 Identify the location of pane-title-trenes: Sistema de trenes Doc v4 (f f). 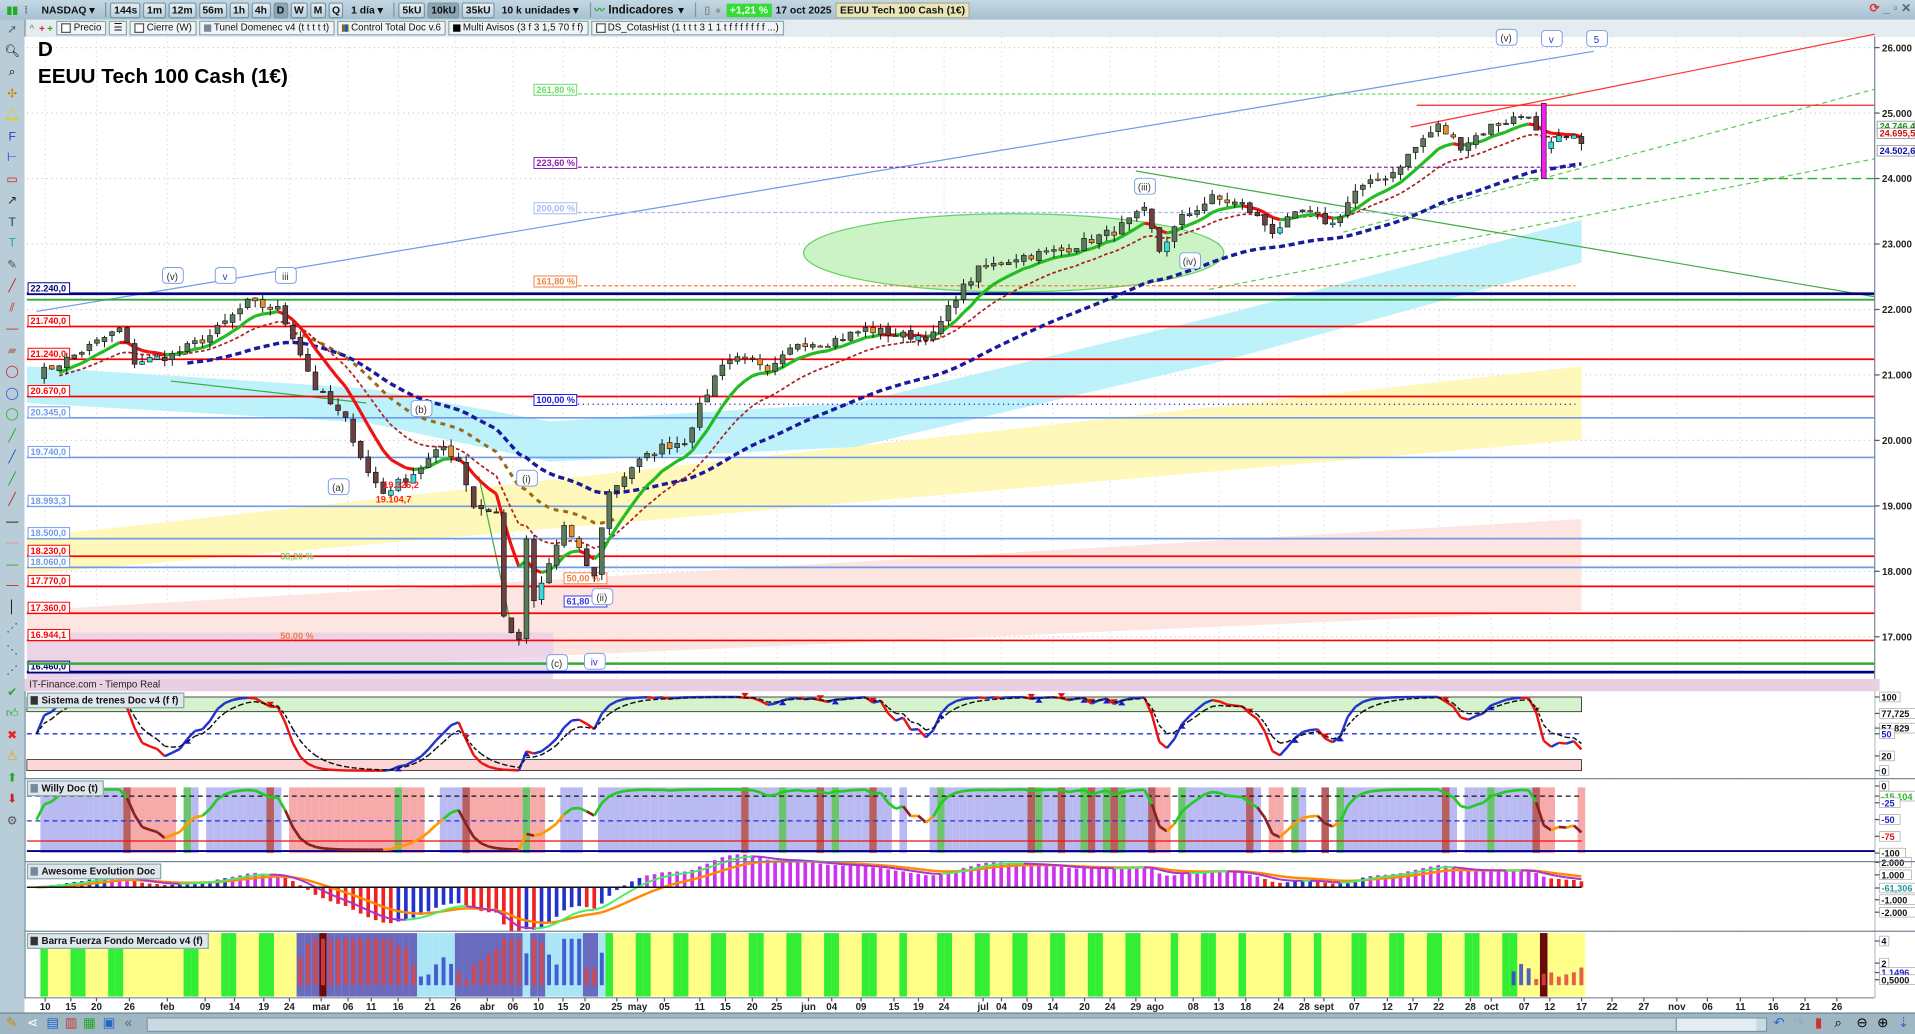
(106, 700).